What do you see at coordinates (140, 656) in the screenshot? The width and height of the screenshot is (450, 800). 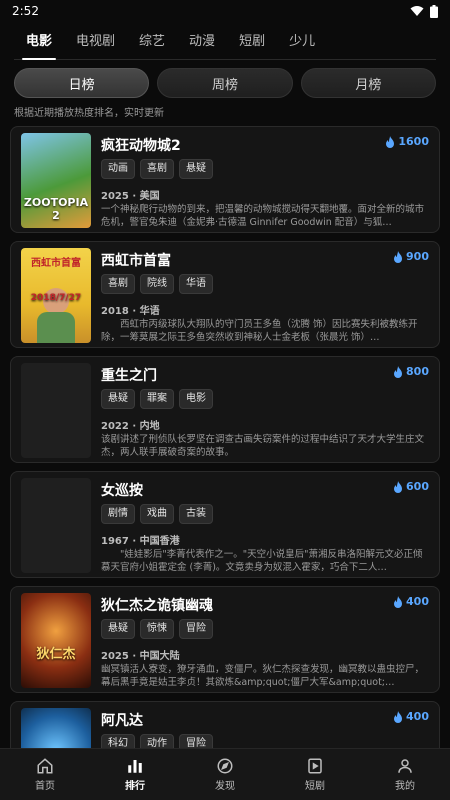 I see `item-meta: 2025 · 中国大陆` at bounding box center [140, 656].